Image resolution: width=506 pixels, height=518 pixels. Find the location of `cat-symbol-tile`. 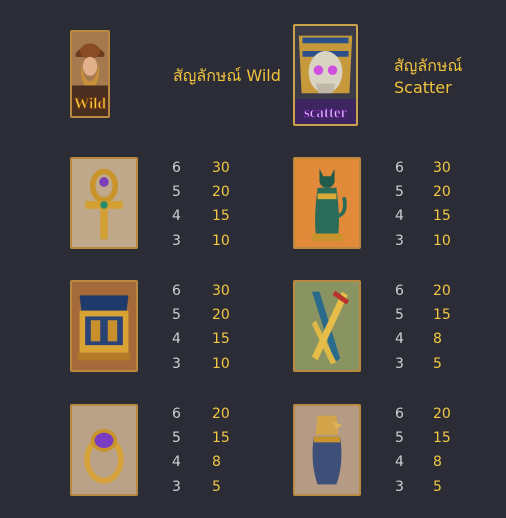

cat-symbol-tile is located at coordinates (327, 203).